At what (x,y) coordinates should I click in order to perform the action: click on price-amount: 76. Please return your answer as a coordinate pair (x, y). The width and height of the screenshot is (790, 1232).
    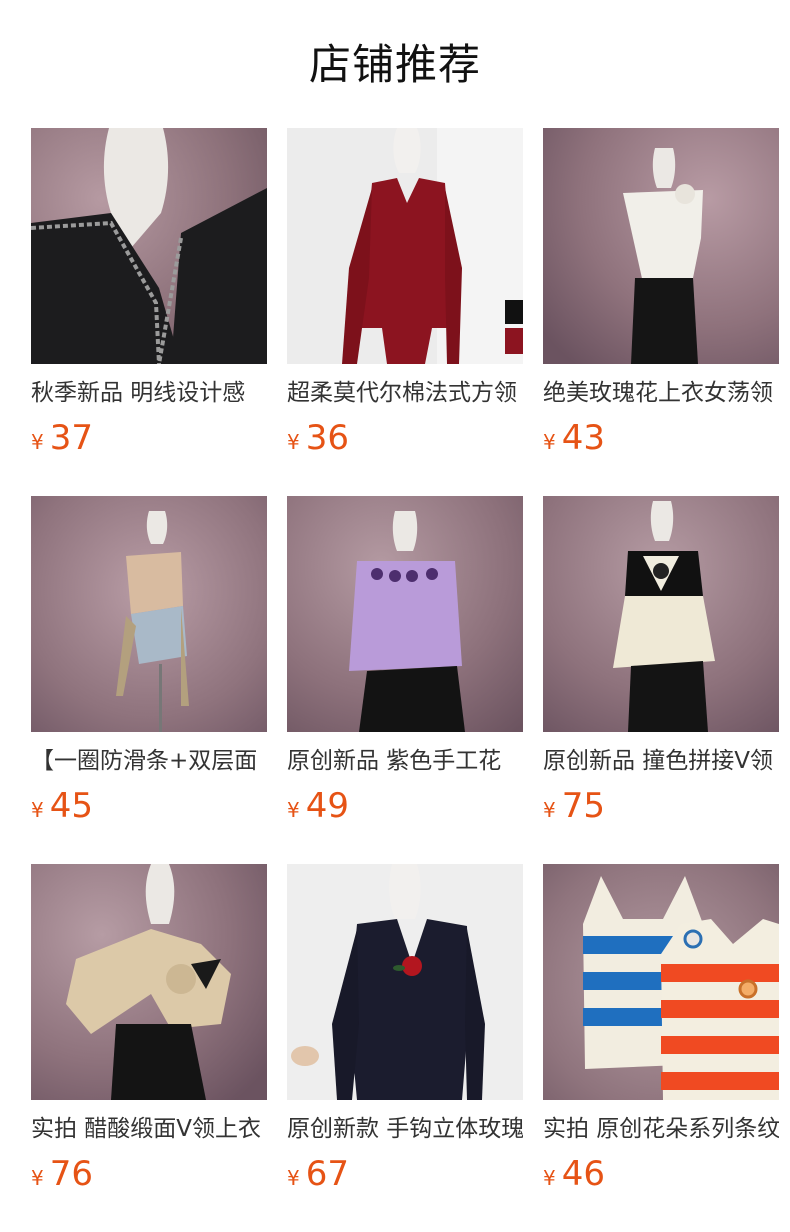
    Looking at the image, I should click on (71, 1174).